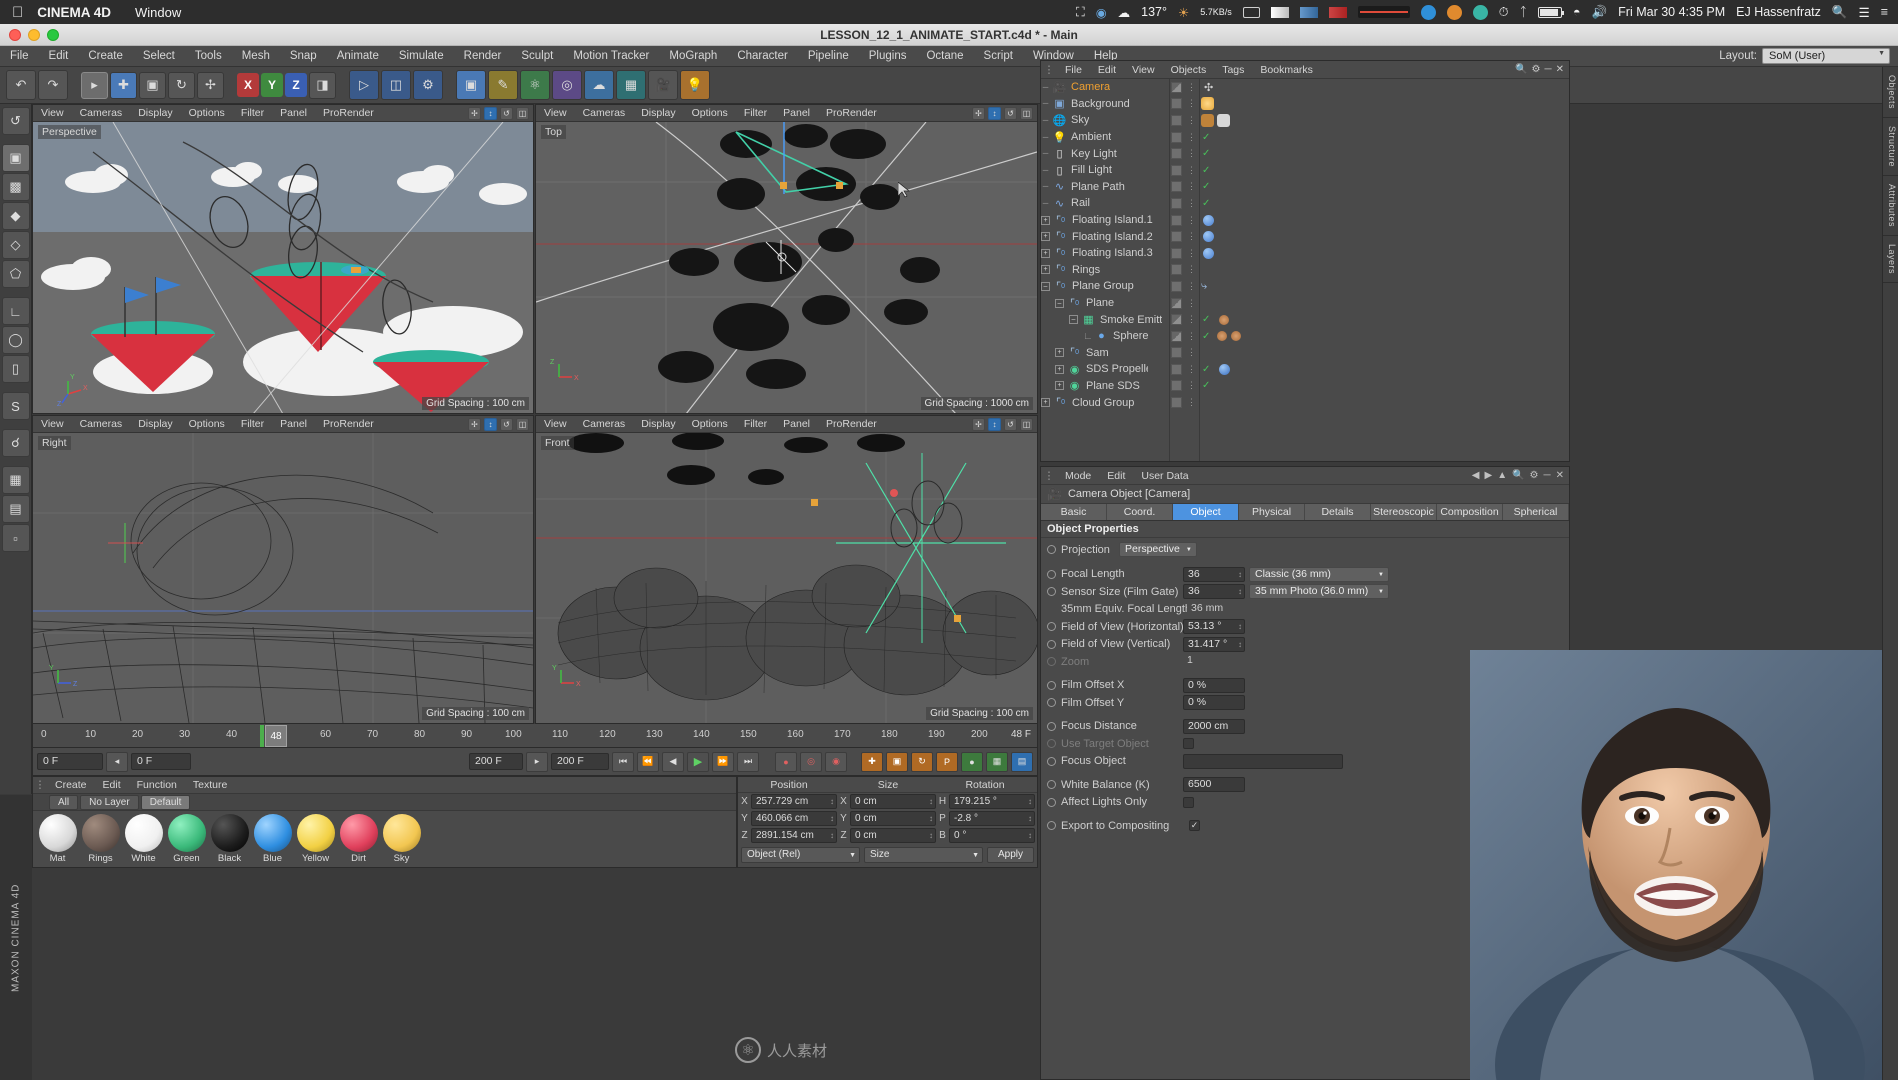 This screenshot has height=1080, width=1898. What do you see at coordinates (15, 187) in the screenshot?
I see `texture-mode-icon: ▩` at bounding box center [15, 187].